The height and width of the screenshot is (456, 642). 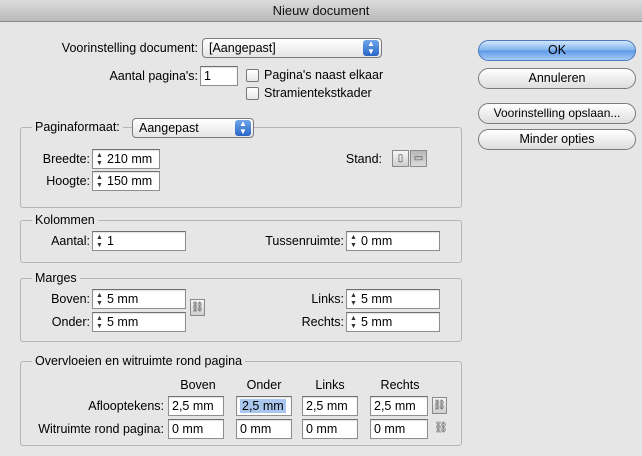 I want to click on margin-right-label: Rechts:, so click(x=322, y=322).